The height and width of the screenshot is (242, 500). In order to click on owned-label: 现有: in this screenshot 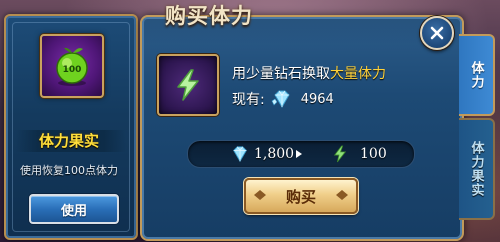, I will do `click(248, 100)`.